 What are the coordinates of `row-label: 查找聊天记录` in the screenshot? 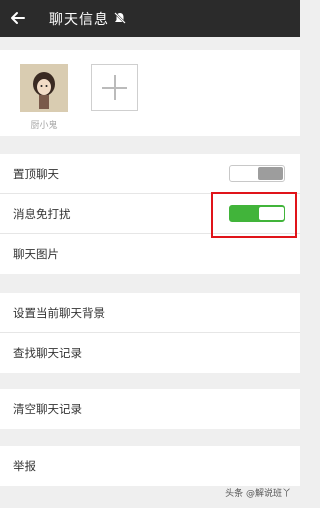 It's located at (47, 353).